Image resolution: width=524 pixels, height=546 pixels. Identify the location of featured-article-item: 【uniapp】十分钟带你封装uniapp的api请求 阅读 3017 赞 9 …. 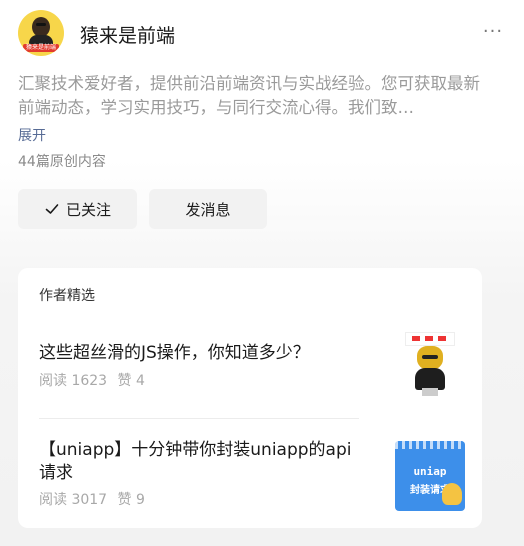
(252, 479).